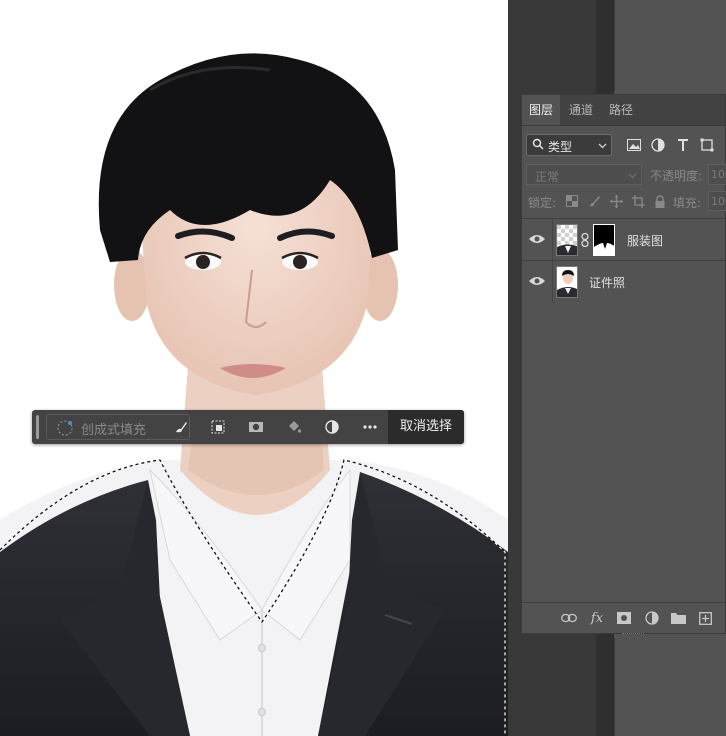 The image size is (726, 736). Describe the element at coordinates (705, 618) in the screenshot. I see `new-layer-icon` at that location.